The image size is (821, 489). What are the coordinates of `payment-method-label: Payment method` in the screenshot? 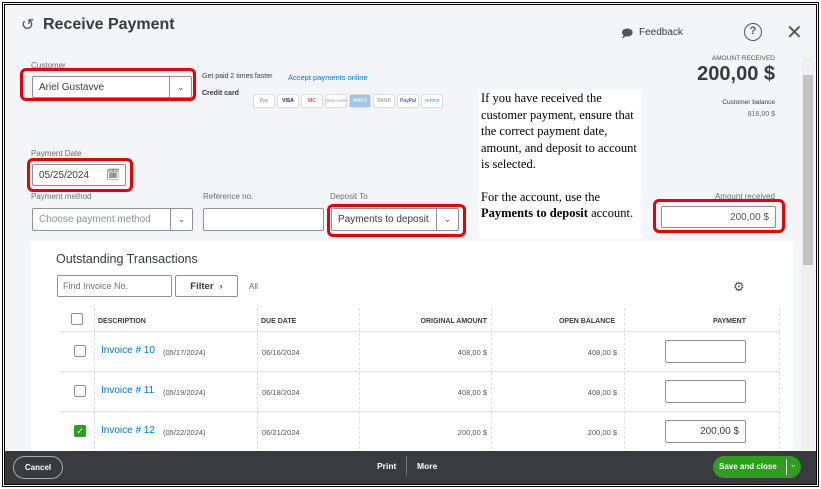 It's located at (61, 196).